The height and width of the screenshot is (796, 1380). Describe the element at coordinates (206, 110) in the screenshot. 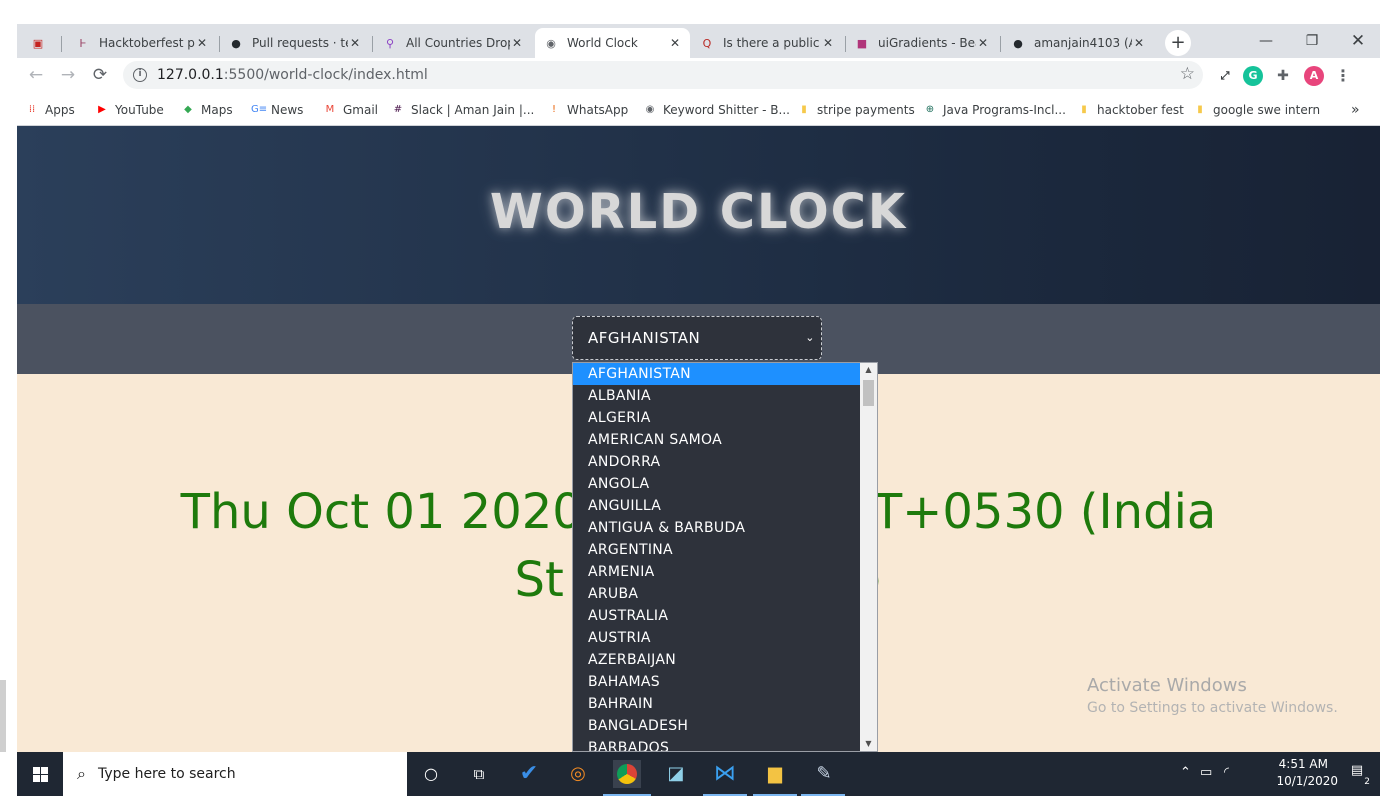

I see `bookmark-3: ◆ Maps` at that location.